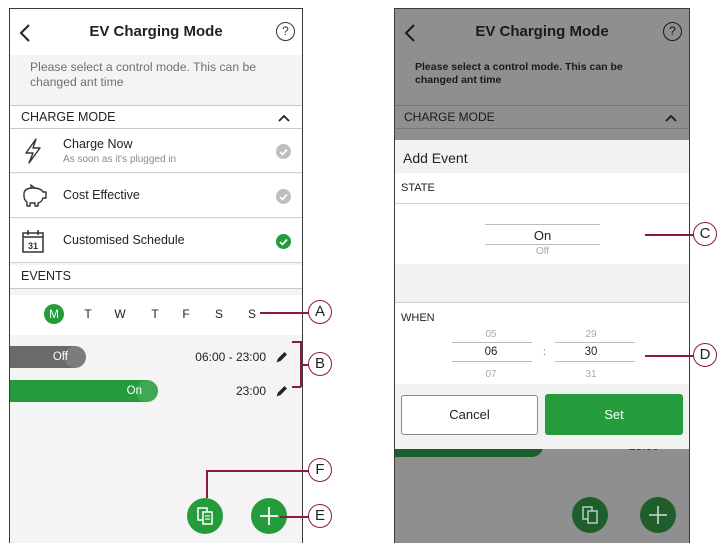 The image size is (717, 543). I want to click on mode-label: Charge Now, so click(98, 144).